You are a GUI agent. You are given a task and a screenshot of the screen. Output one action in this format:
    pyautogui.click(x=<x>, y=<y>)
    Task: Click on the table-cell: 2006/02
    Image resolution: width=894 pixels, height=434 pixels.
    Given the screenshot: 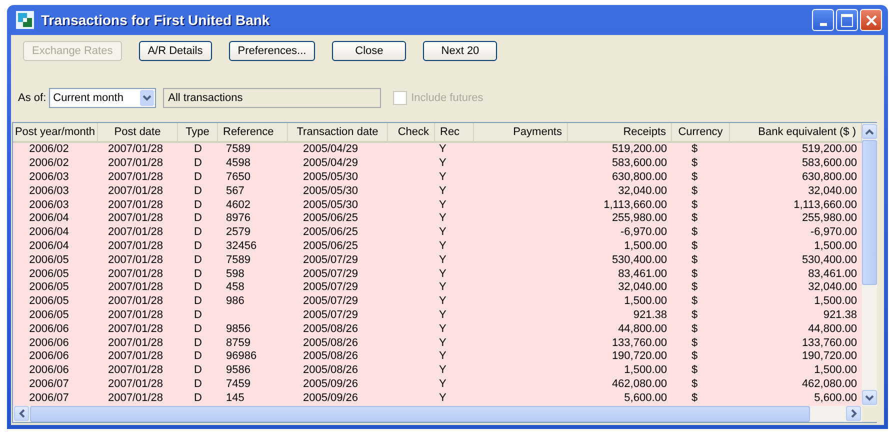 What is the action you would take?
    pyautogui.click(x=49, y=149)
    